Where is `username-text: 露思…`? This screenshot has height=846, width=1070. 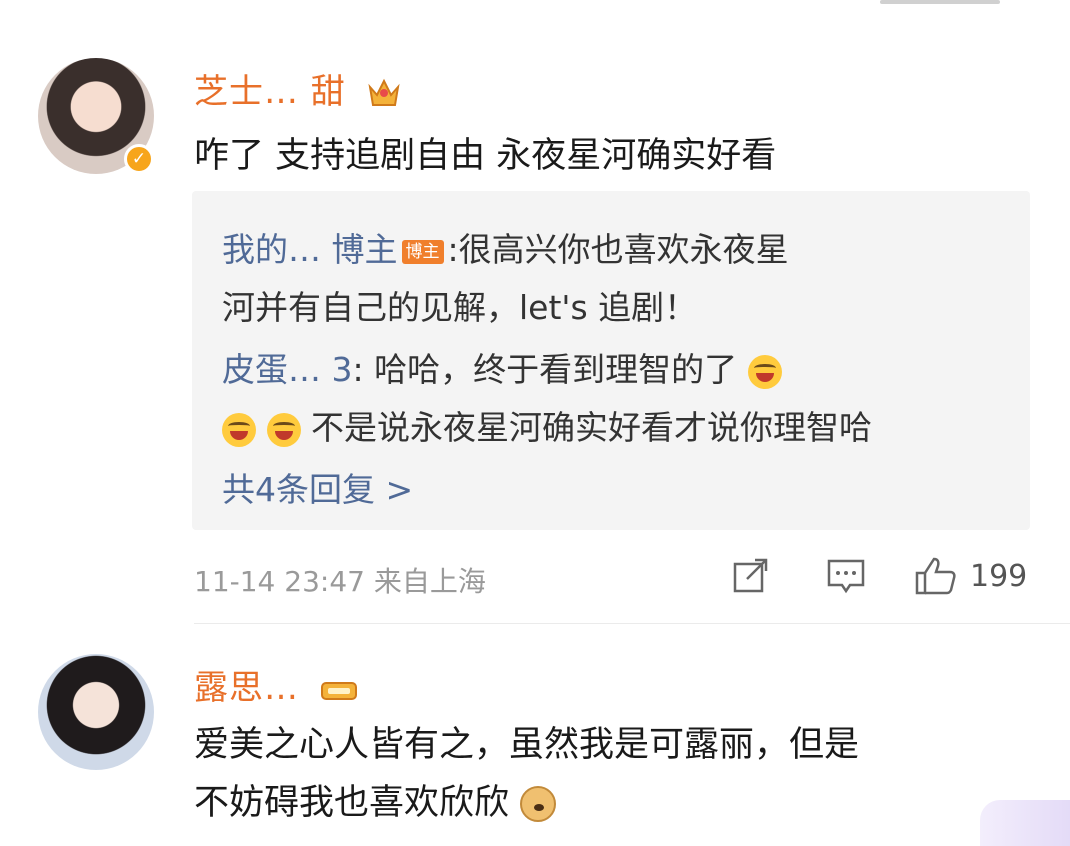 username-text: 露思… is located at coordinates (246, 688).